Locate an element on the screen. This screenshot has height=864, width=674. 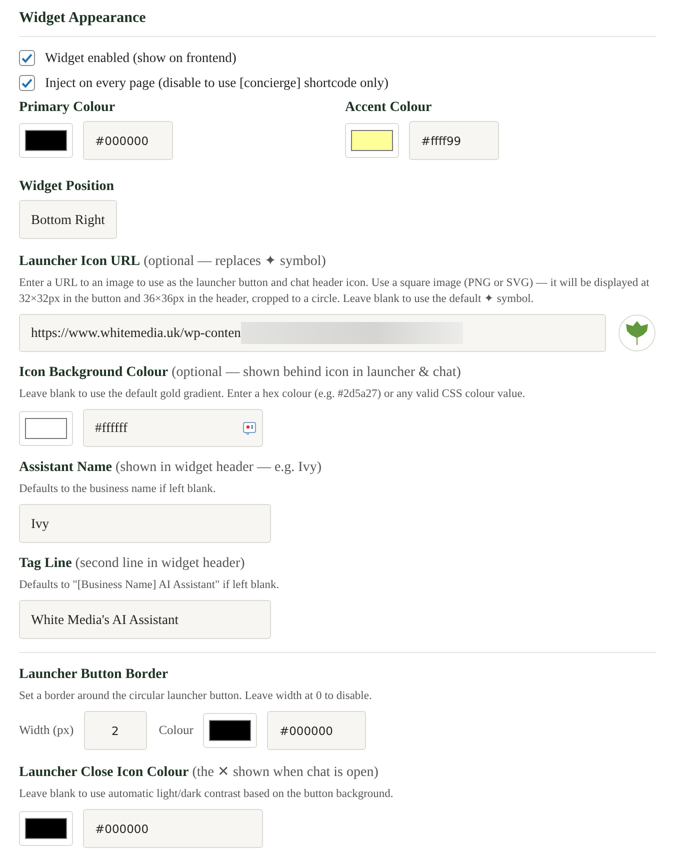
colour-label: Colour is located at coordinates (176, 730).